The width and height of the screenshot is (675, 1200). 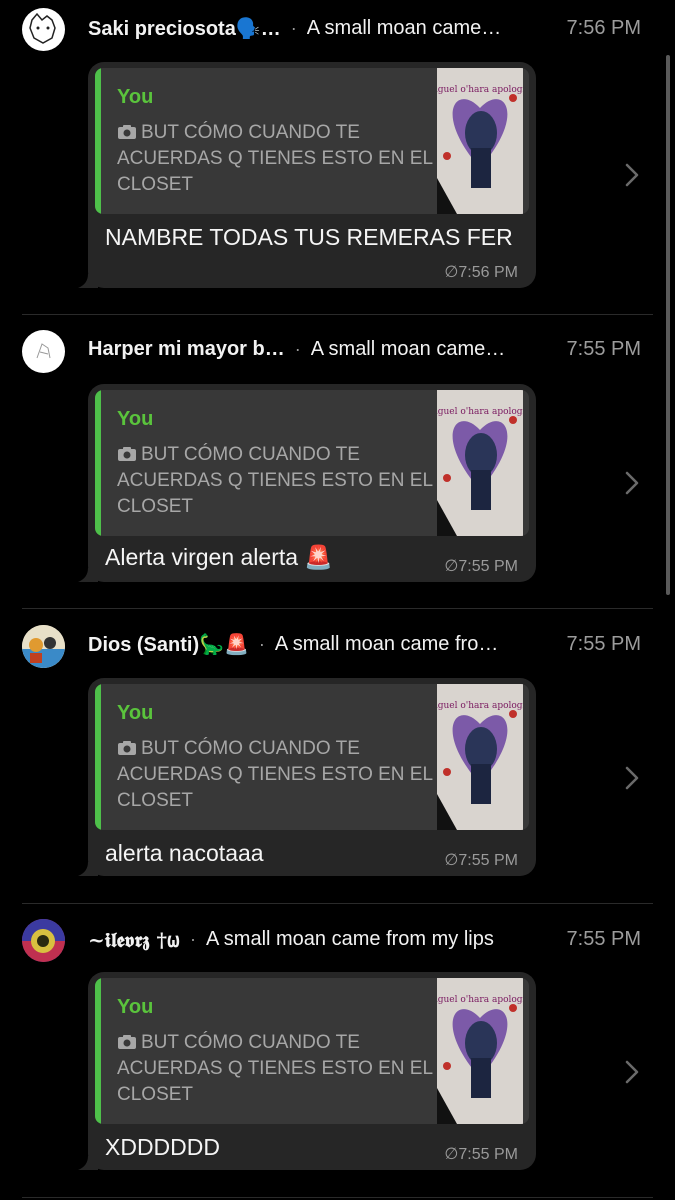 What do you see at coordinates (162, 1147) in the screenshot?
I see `message-text: XDDDDDD` at bounding box center [162, 1147].